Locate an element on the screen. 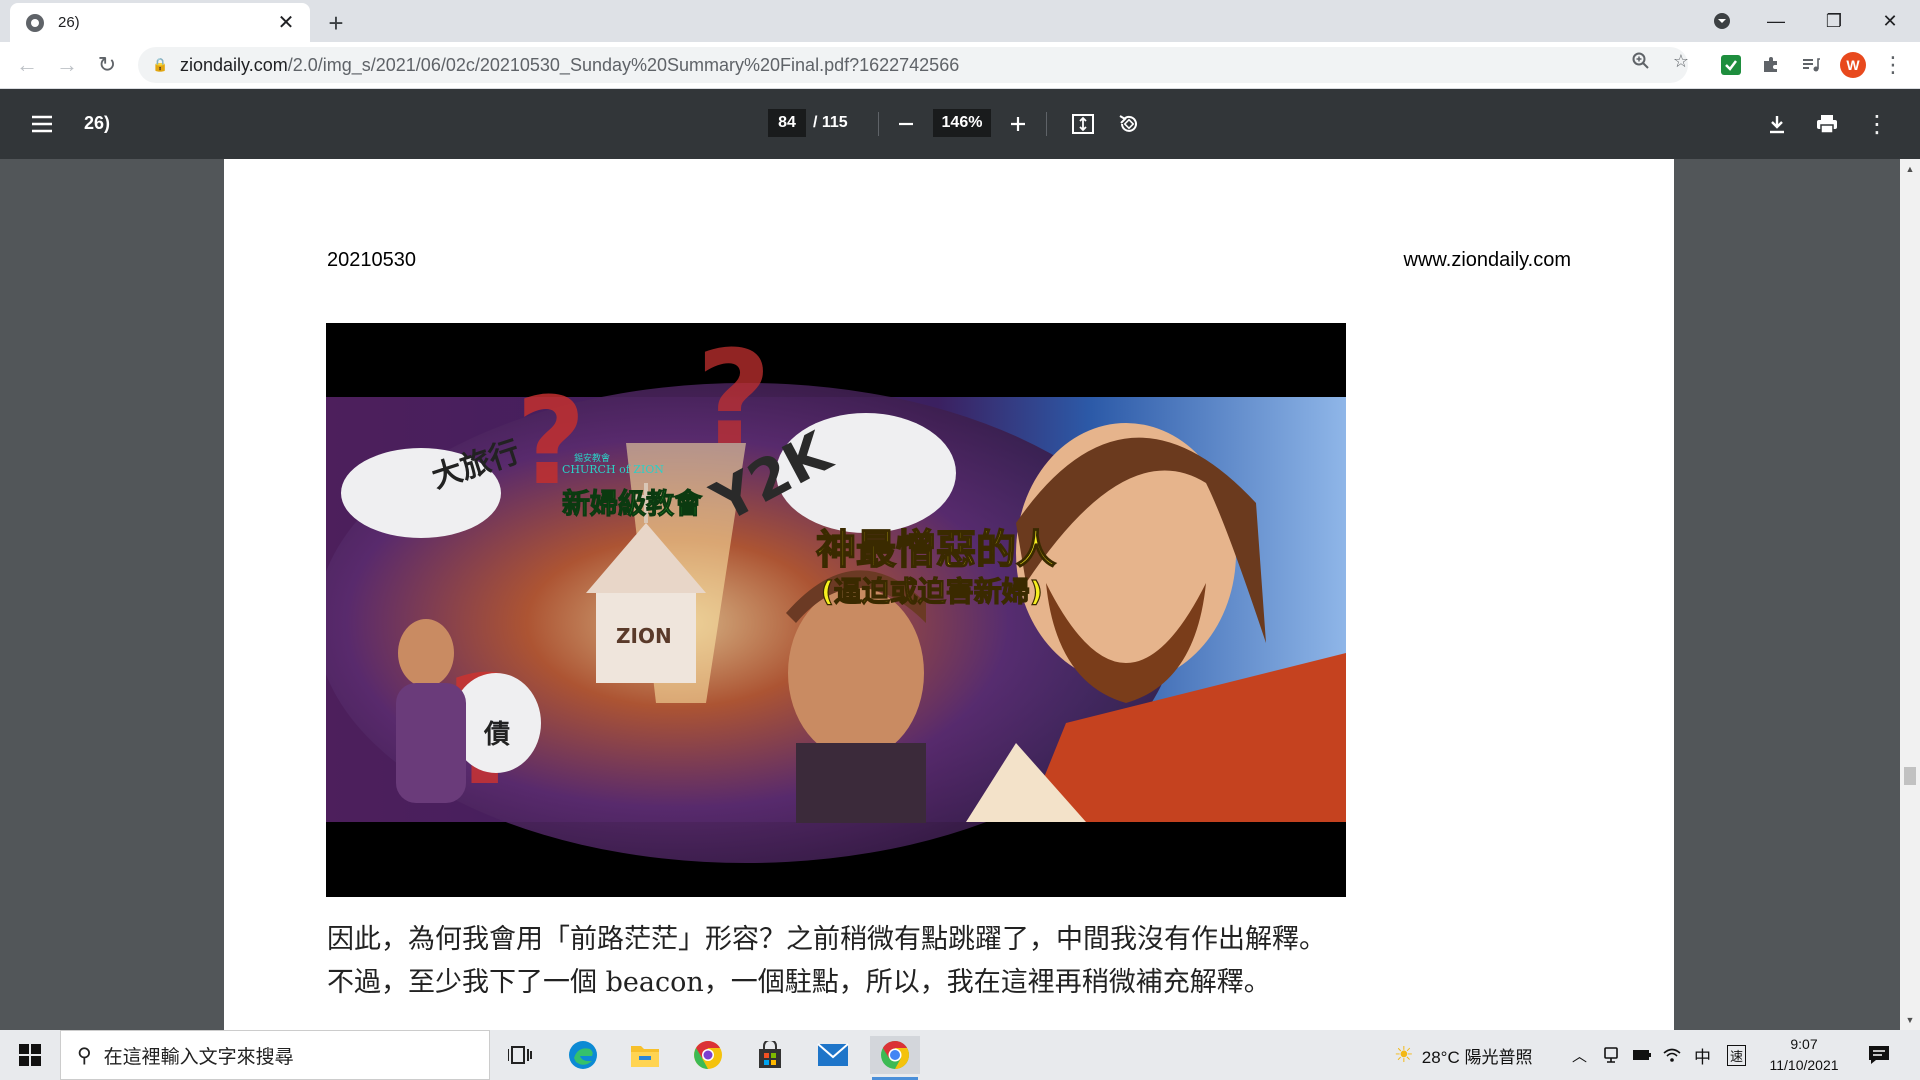 The height and width of the screenshot is (1080, 1920). hamburger-menu-icon is located at coordinates (42, 124).